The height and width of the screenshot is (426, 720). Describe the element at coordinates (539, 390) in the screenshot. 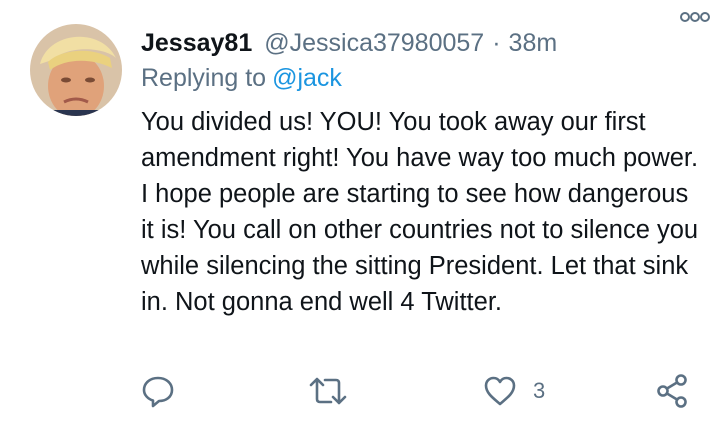

I see `like-count: 3` at that location.